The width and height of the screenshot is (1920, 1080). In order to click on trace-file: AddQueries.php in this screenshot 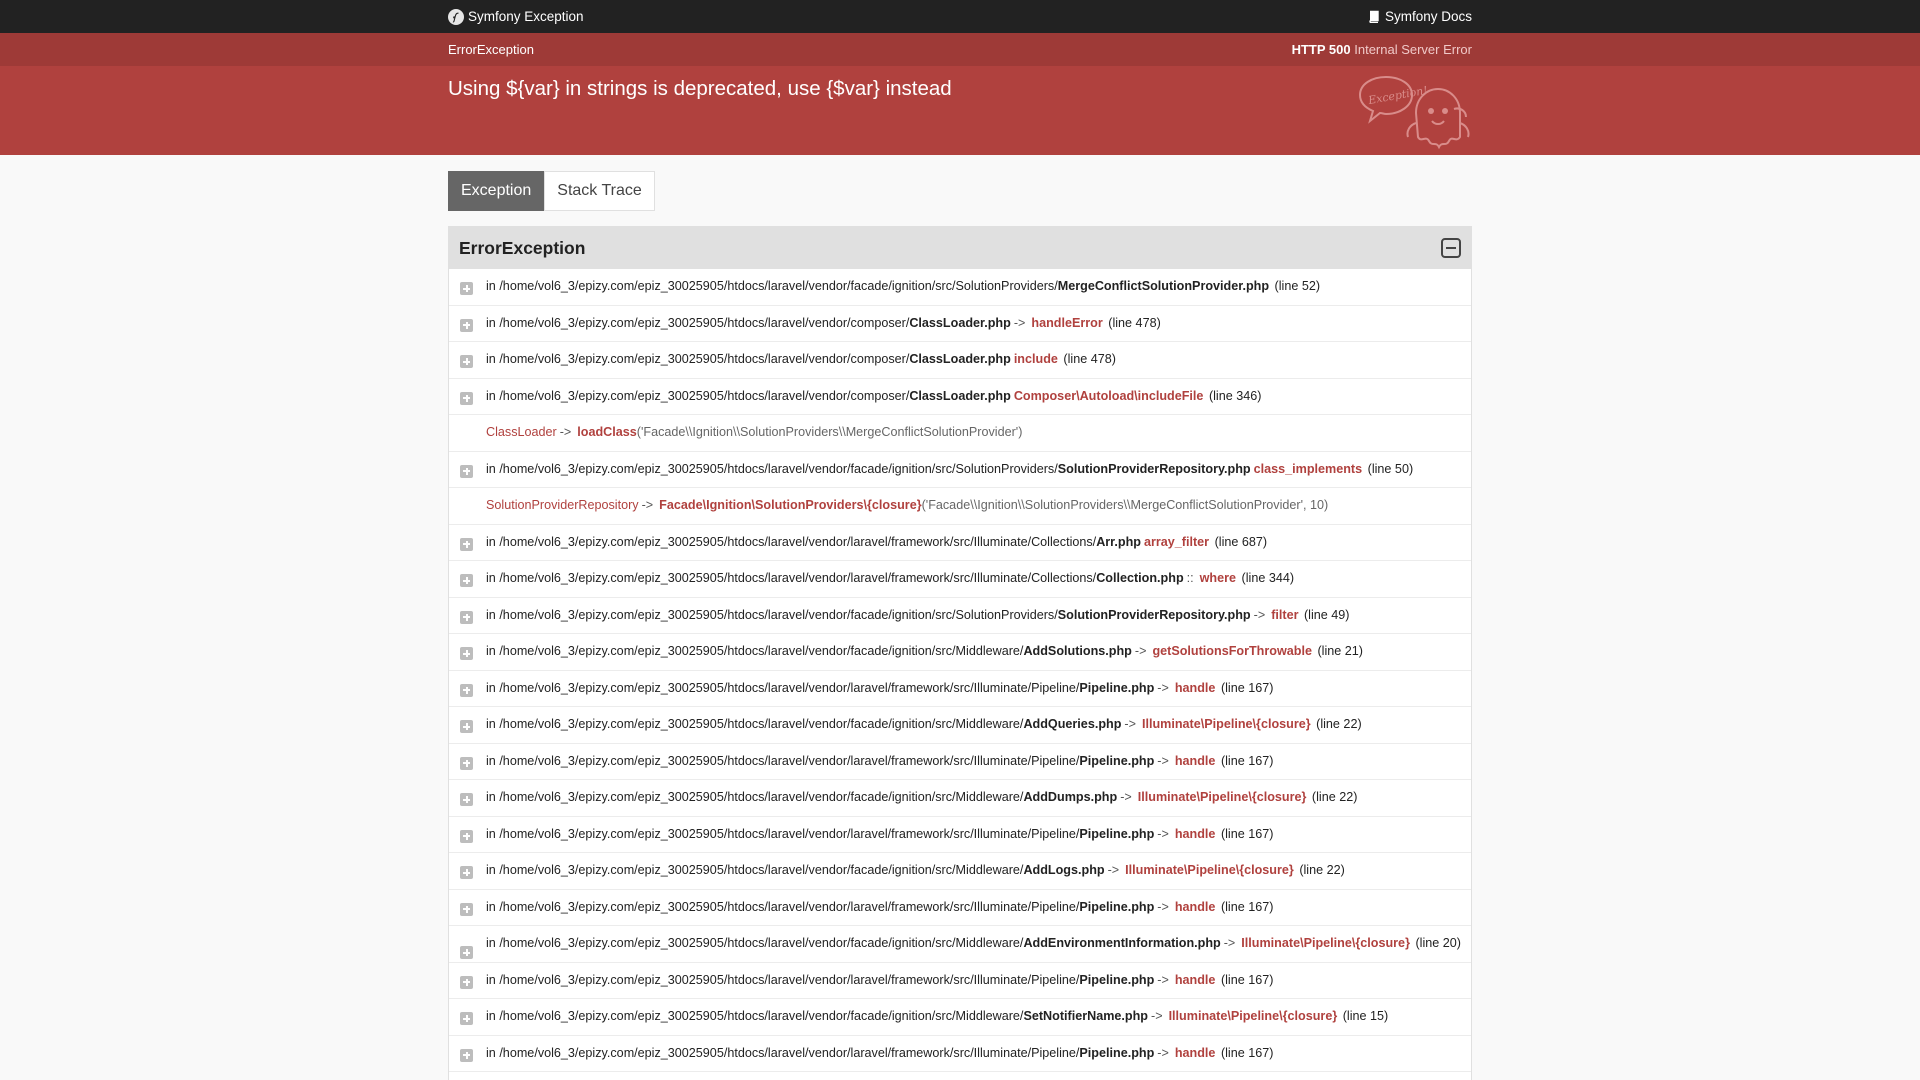, I will do `click(1072, 724)`.